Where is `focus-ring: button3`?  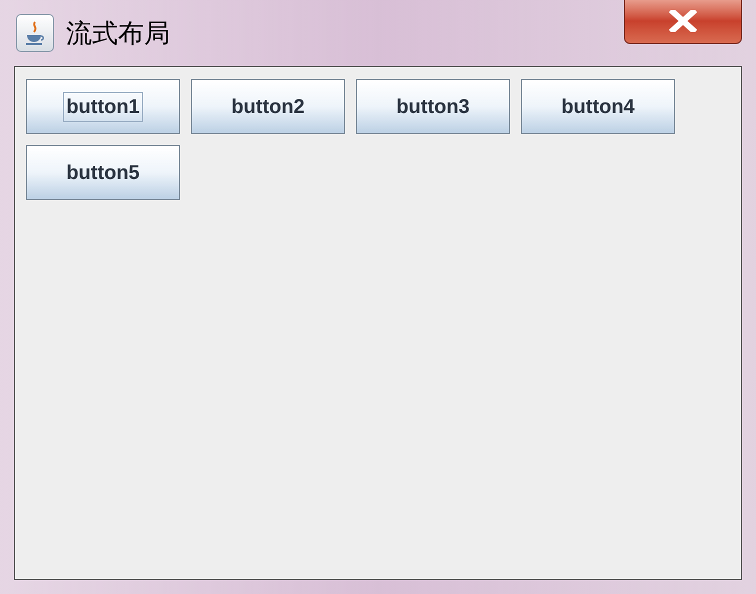 focus-ring: button3 is located at coordinates (433, 107).